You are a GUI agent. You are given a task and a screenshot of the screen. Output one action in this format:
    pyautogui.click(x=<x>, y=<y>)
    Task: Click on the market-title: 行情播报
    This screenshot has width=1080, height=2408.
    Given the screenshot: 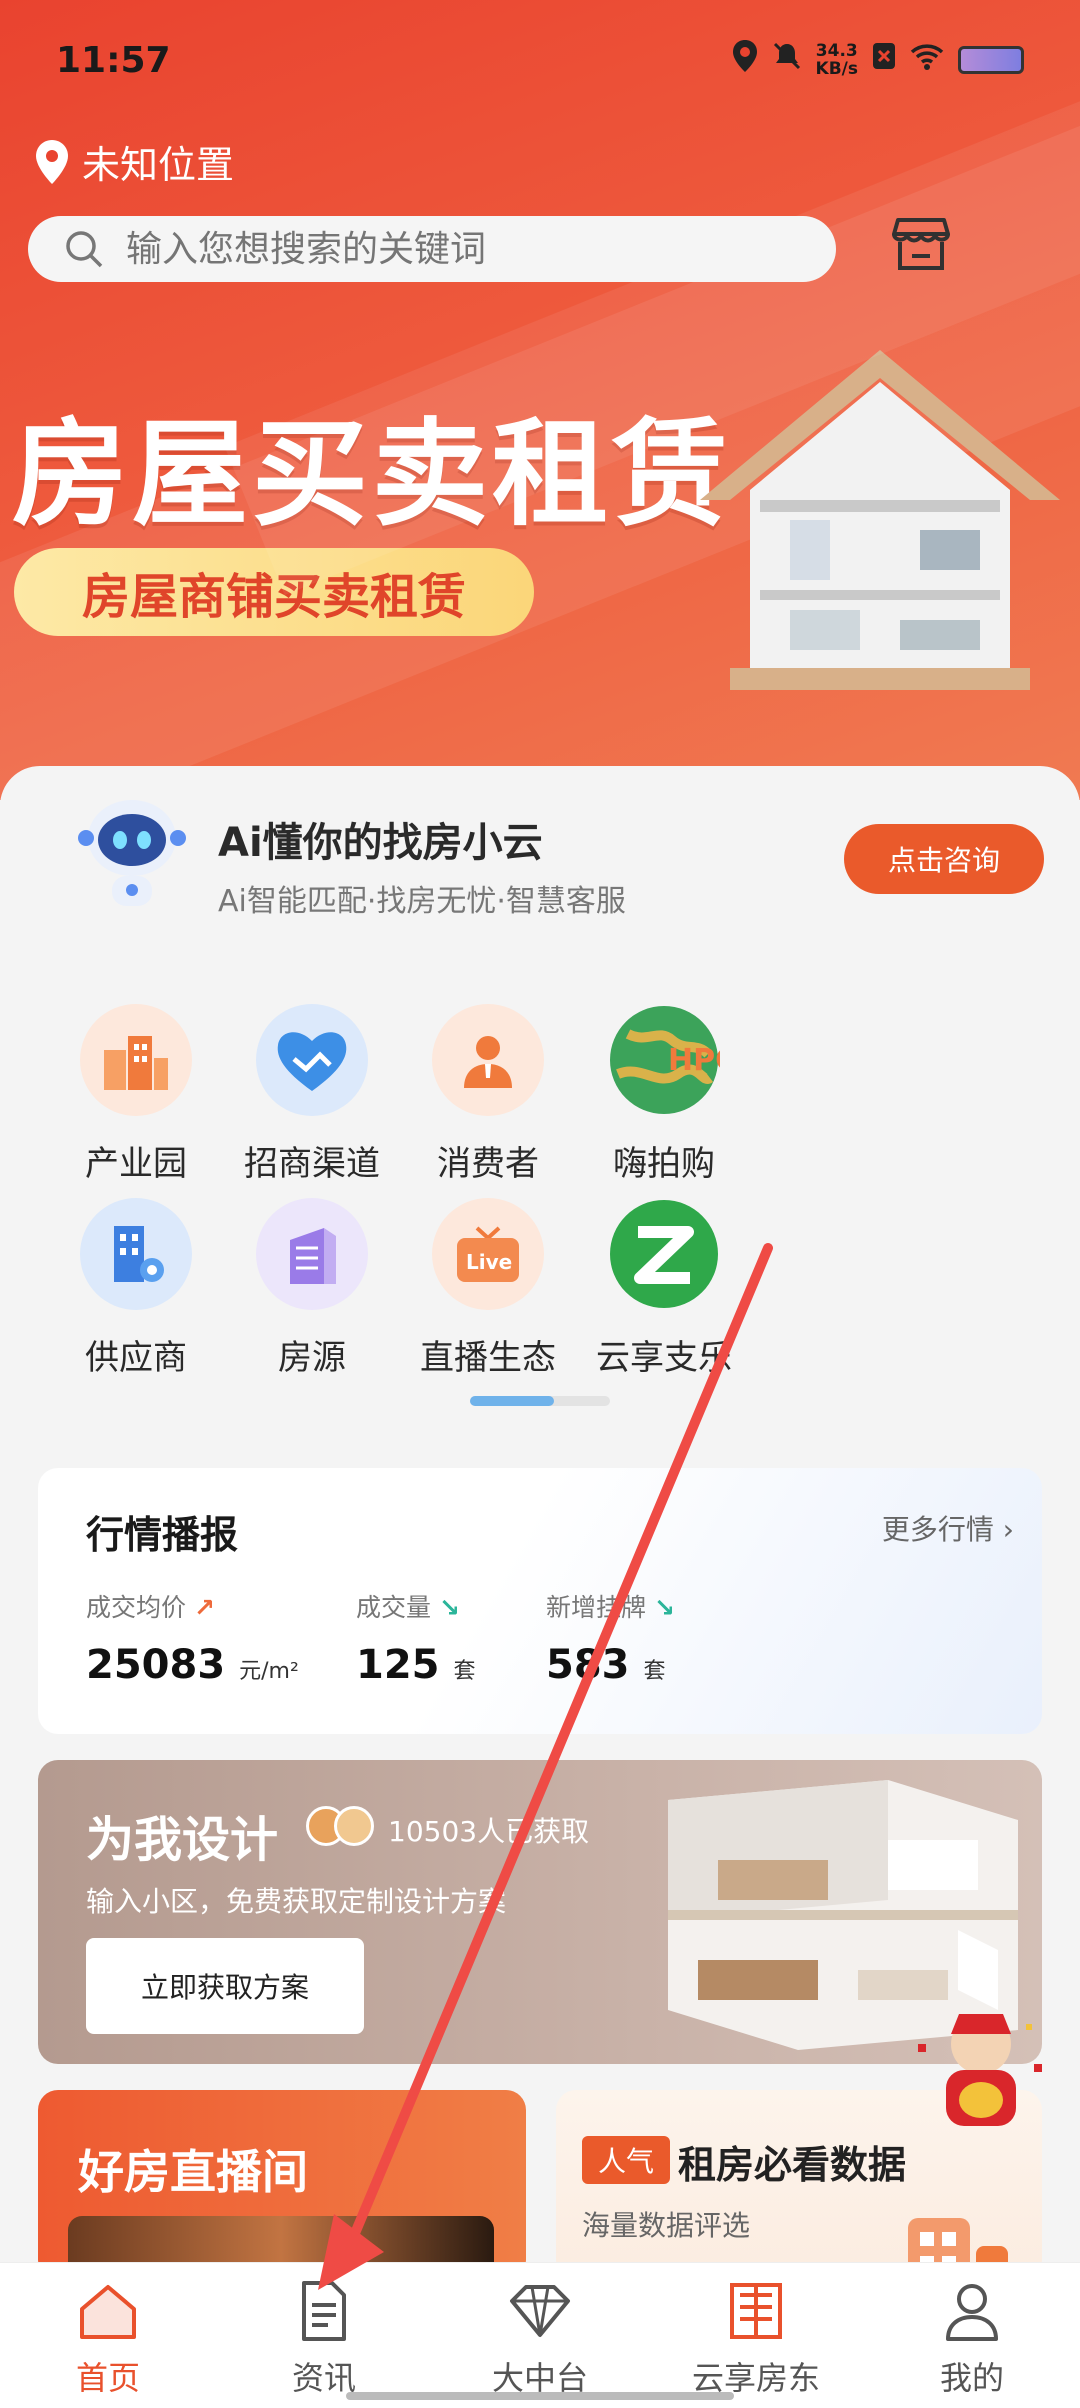 What is the action you would take?
    pyautogui.click(x=162, y=1535)
    